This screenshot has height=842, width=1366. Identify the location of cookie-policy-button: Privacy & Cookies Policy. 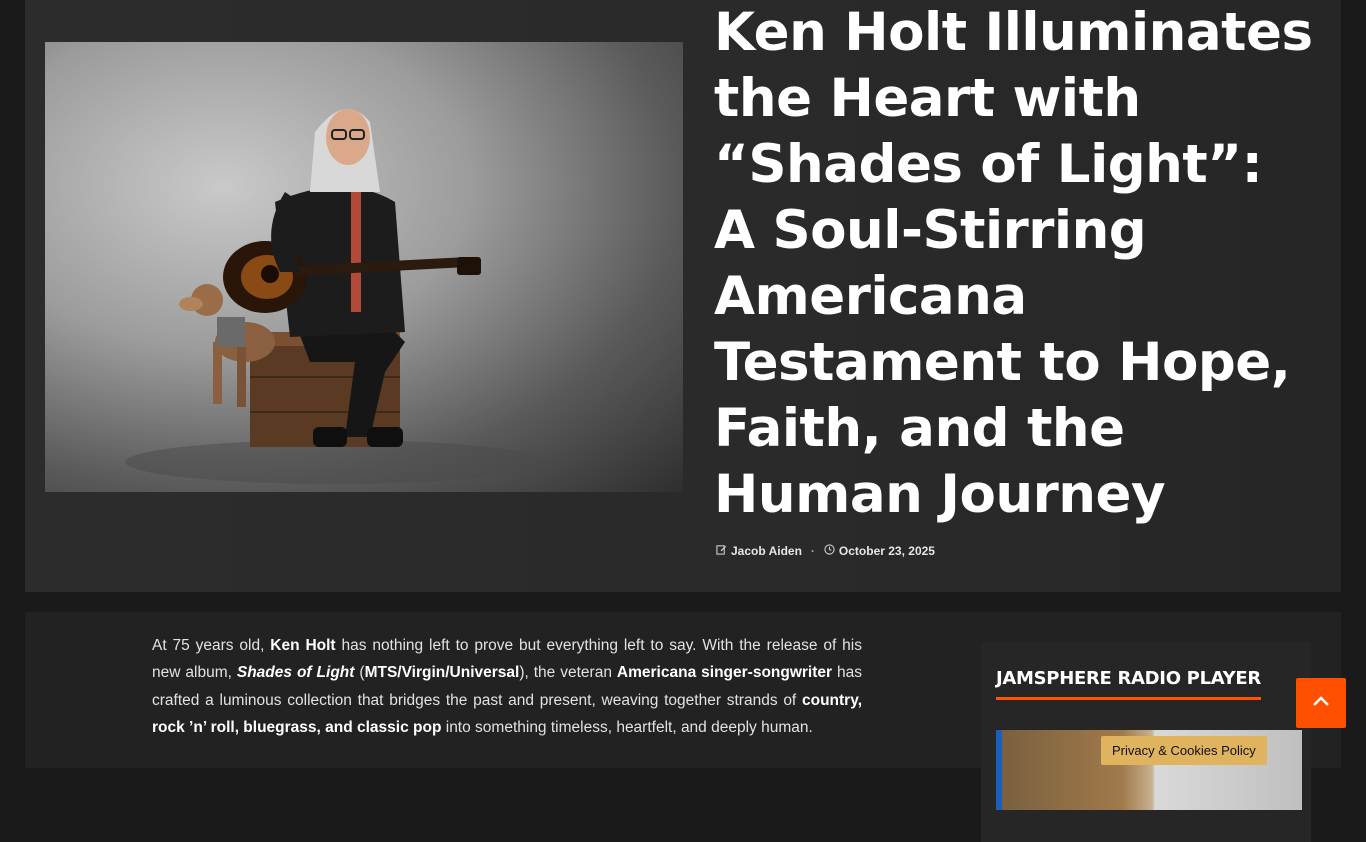
(1184, 750).